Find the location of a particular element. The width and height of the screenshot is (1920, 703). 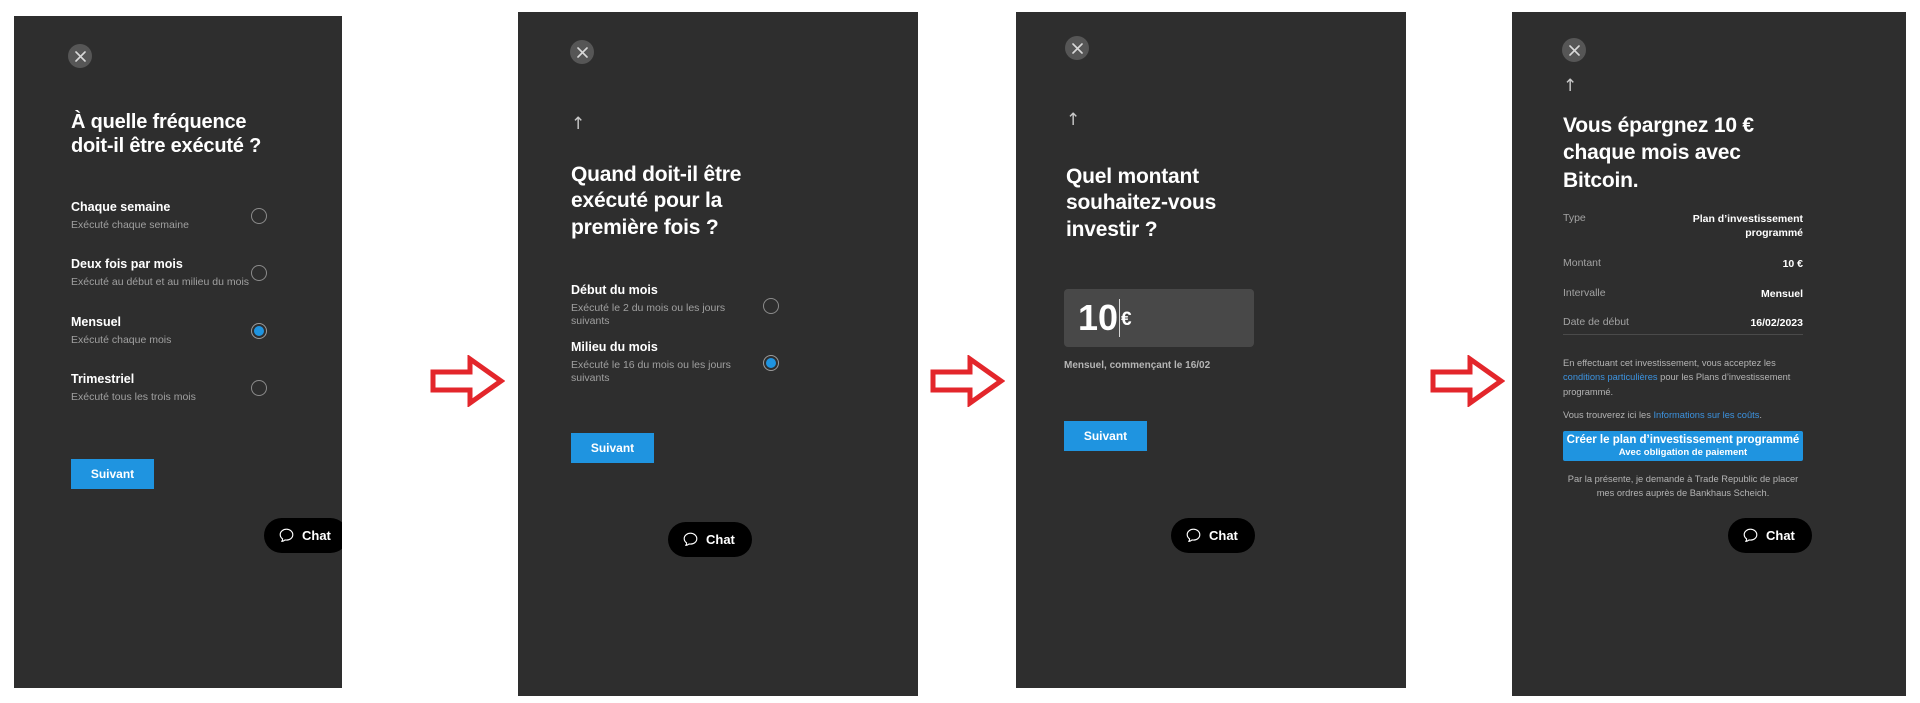

option-subtitle: Exécuté chaque mois is located at coordinates (121, 339).